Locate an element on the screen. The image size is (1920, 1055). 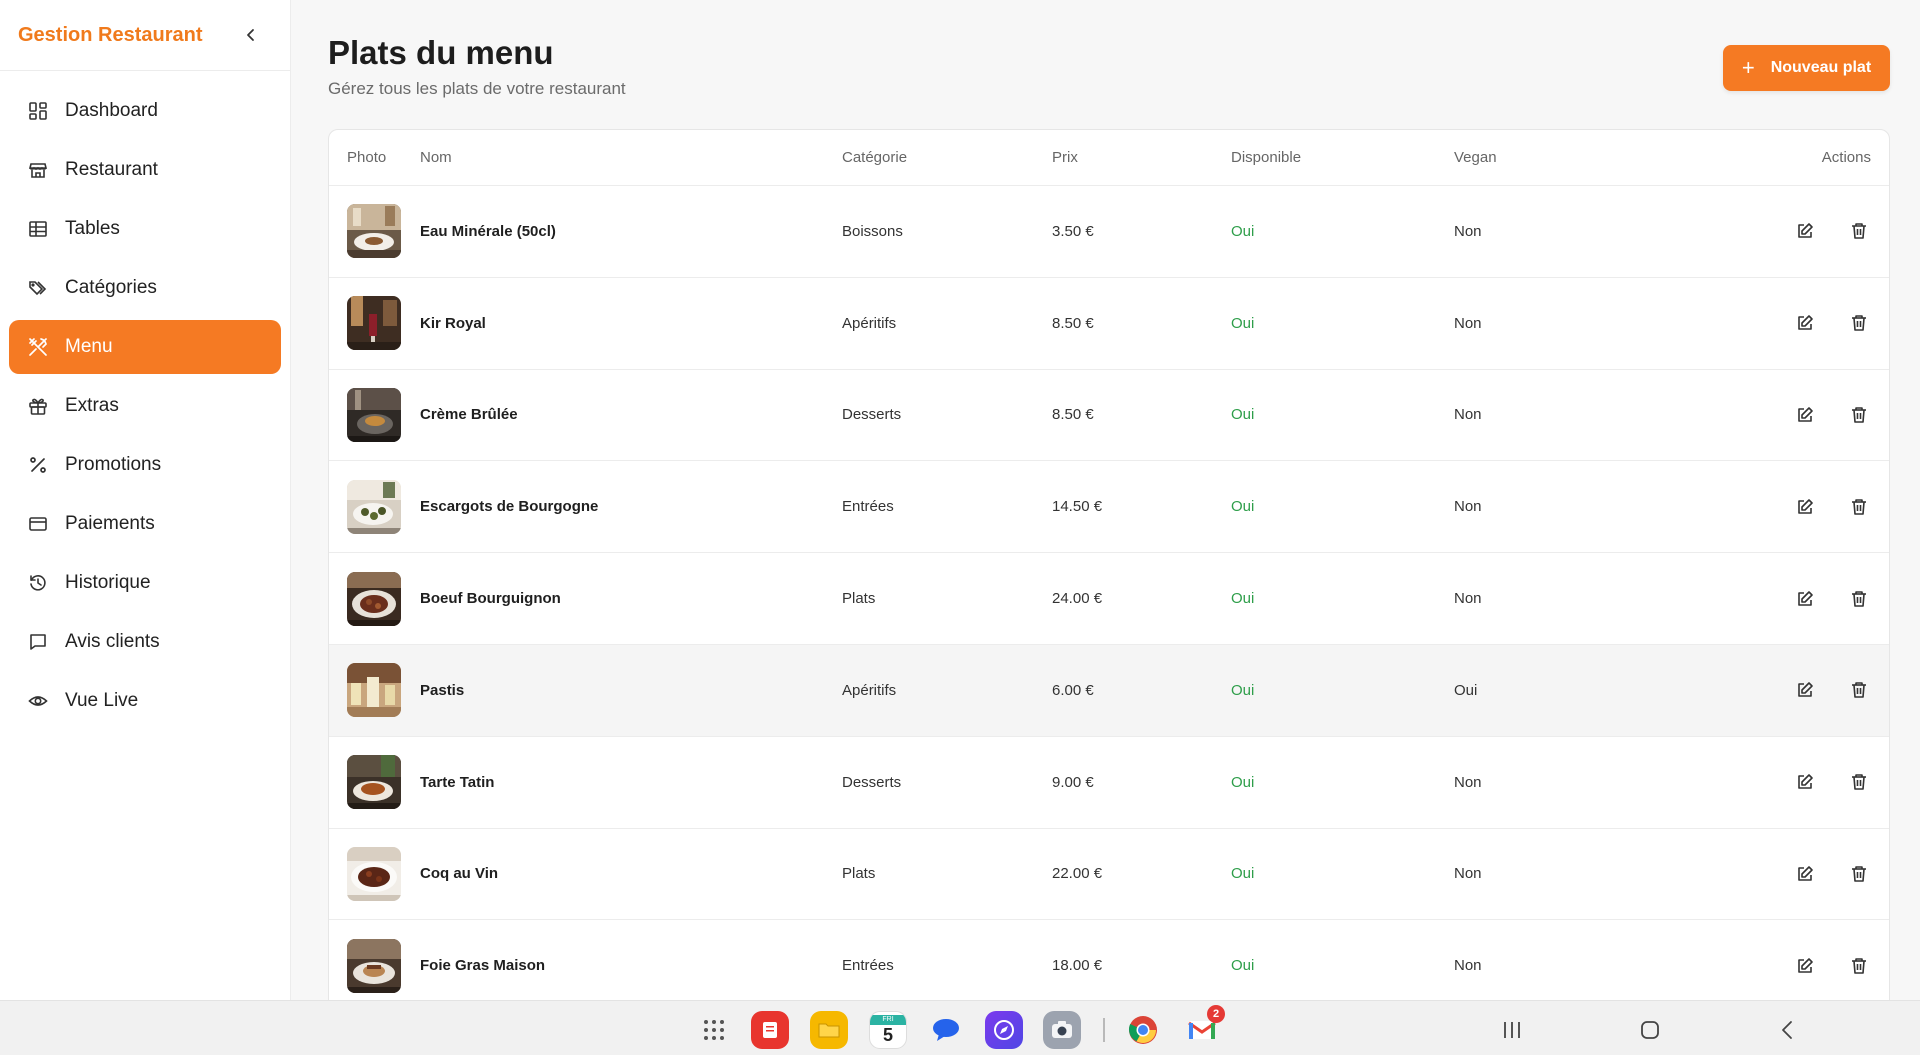
calendar-app-button: FRI 5 is located at coordinates (888, 1030).